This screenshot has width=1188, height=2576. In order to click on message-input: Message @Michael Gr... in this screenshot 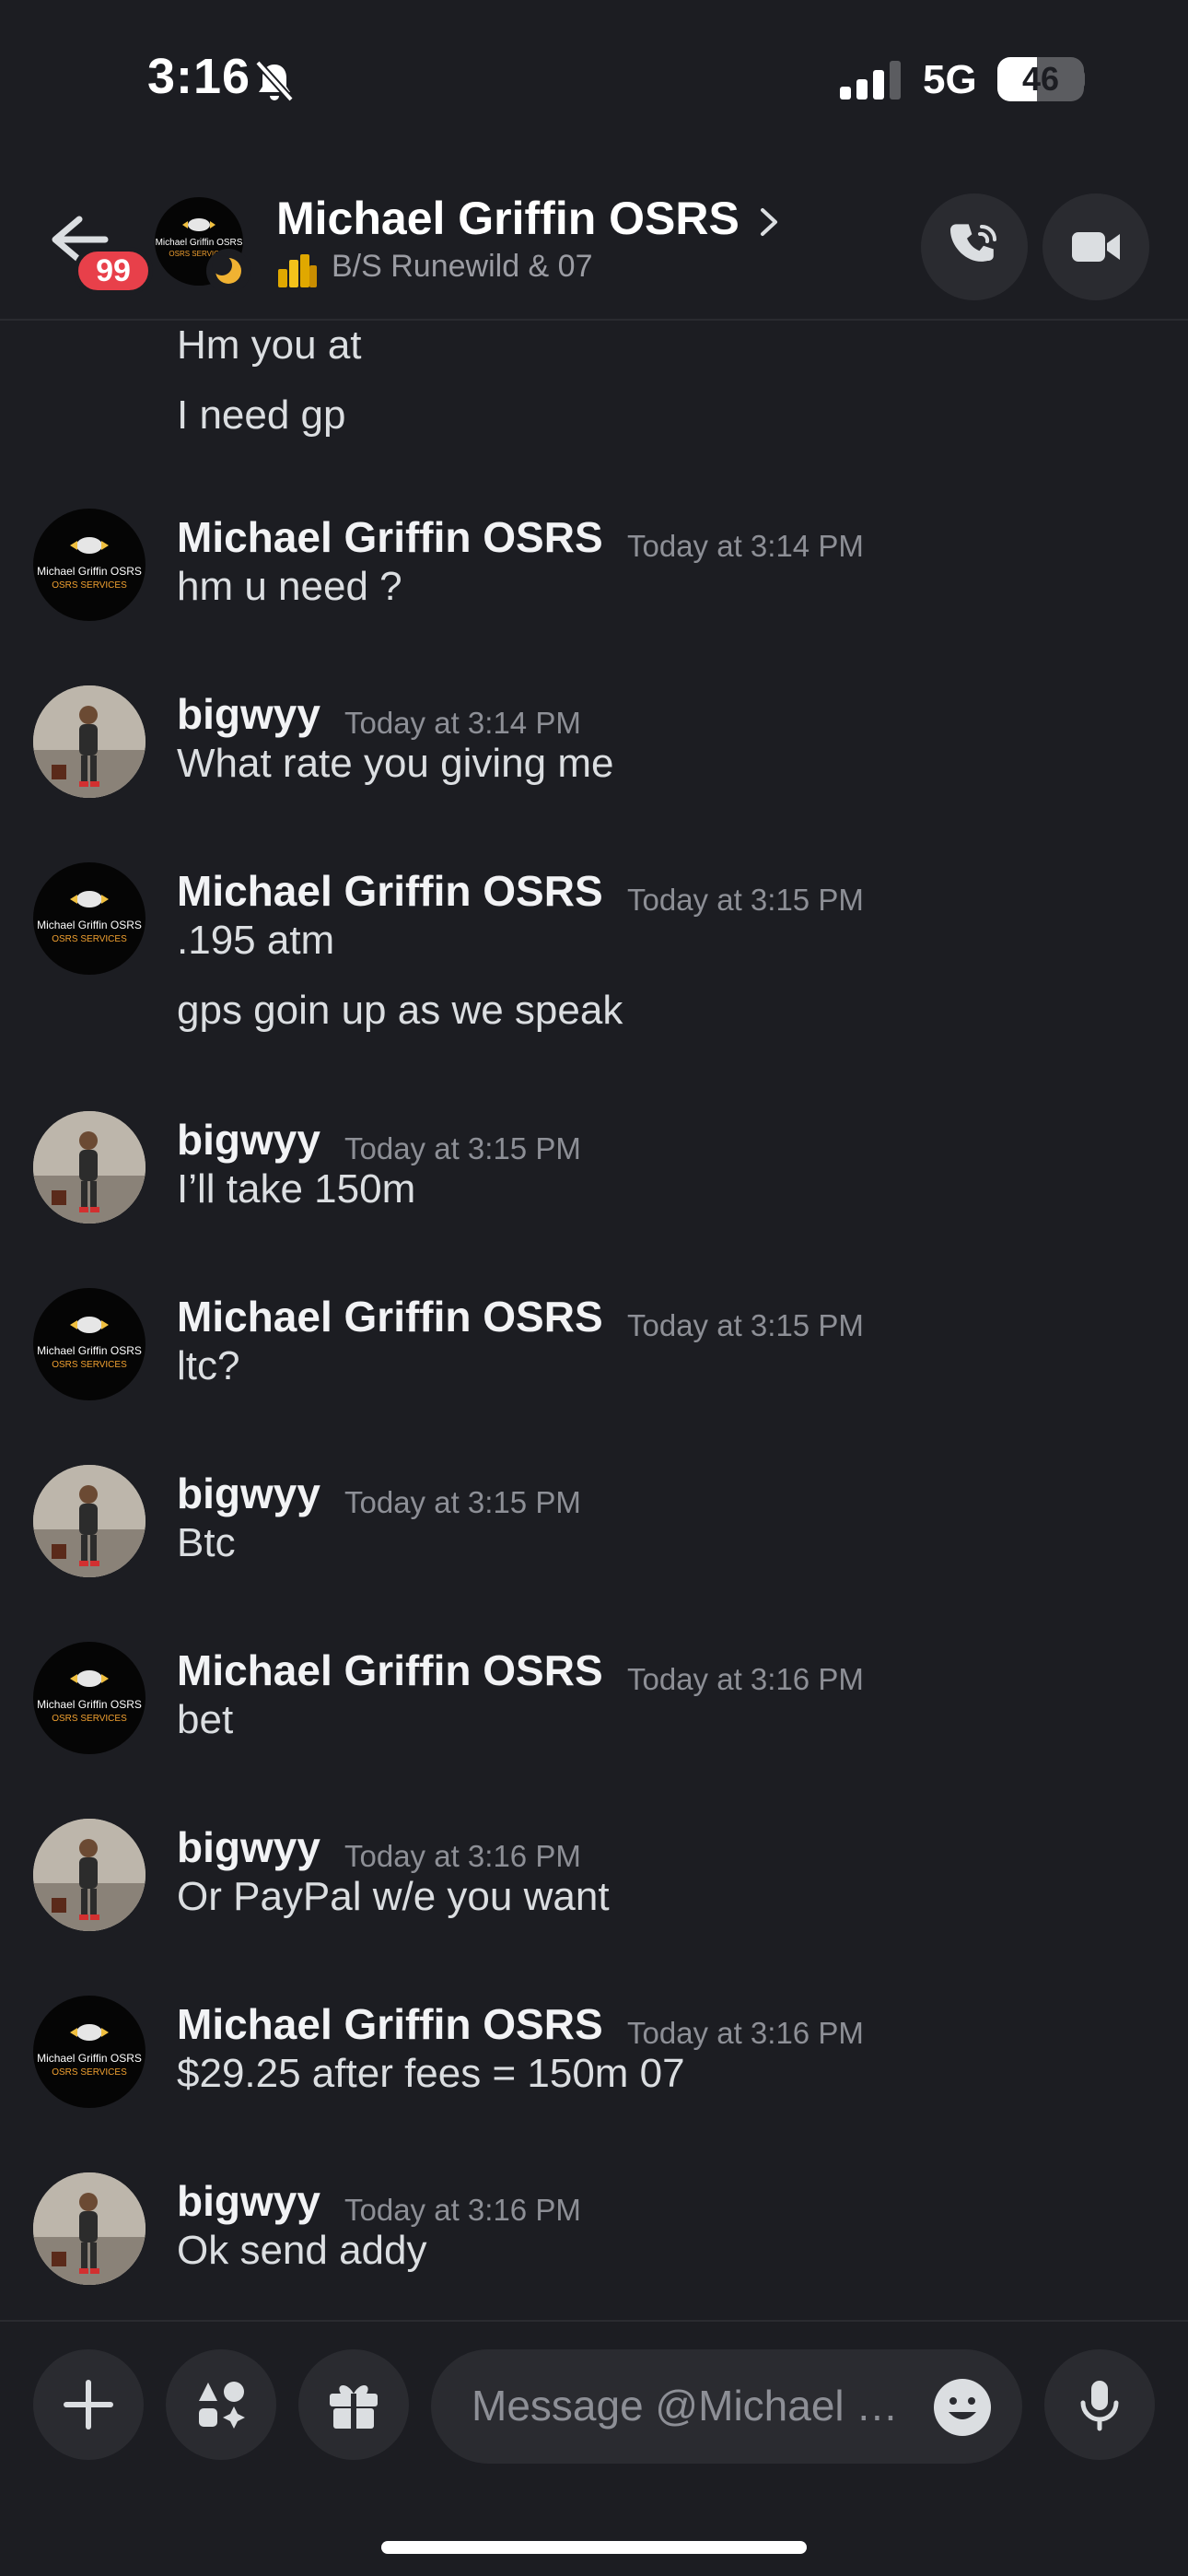, I will do `click(726, 2406)`.